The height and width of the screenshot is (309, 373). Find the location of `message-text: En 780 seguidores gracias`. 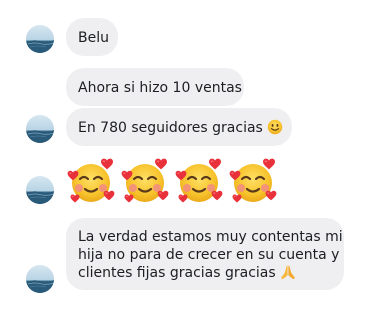

message-text: En 780 seguidores gracias is located at coordinates (170, 128).